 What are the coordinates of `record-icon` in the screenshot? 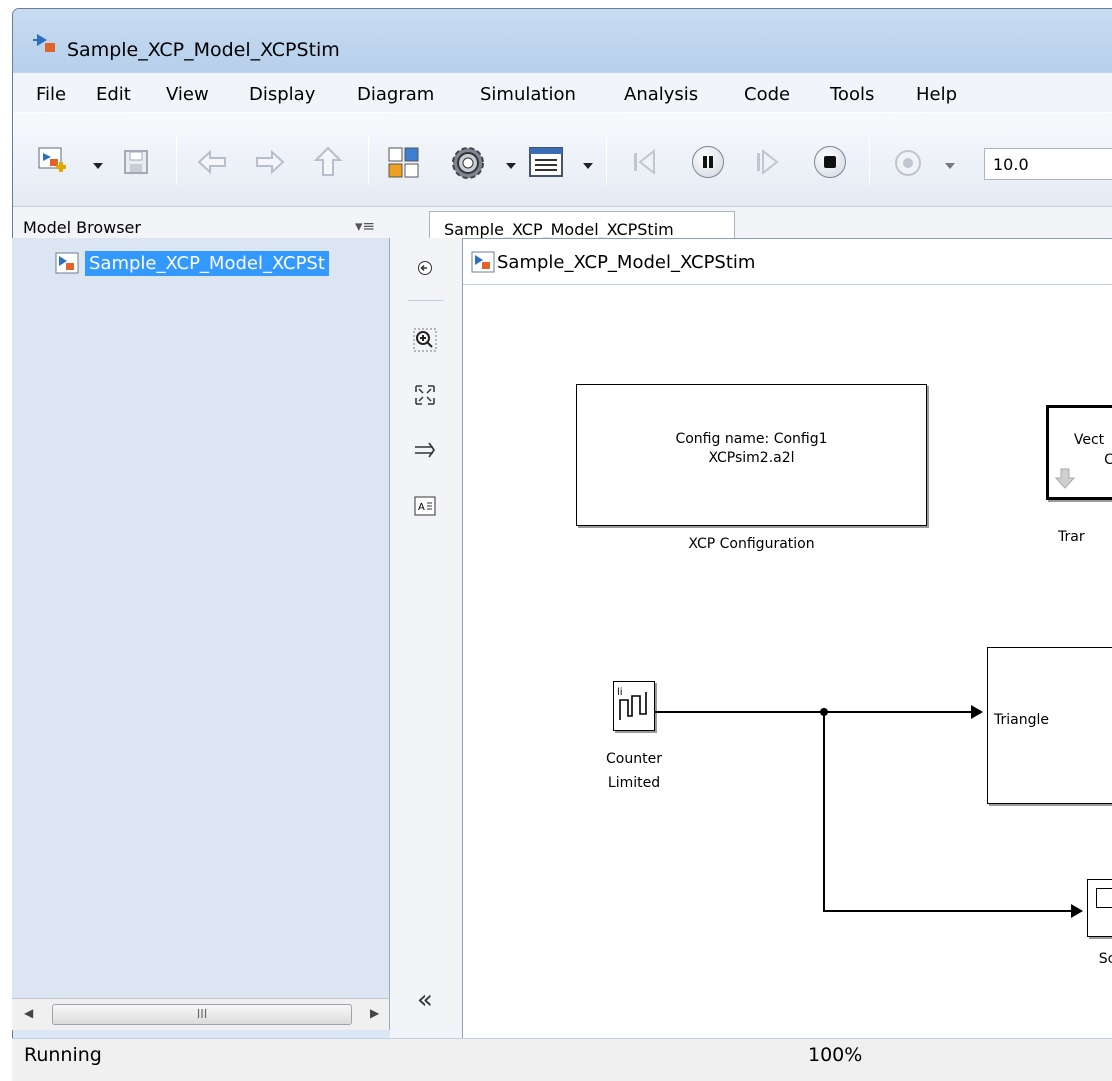 It's located at (908, 163).